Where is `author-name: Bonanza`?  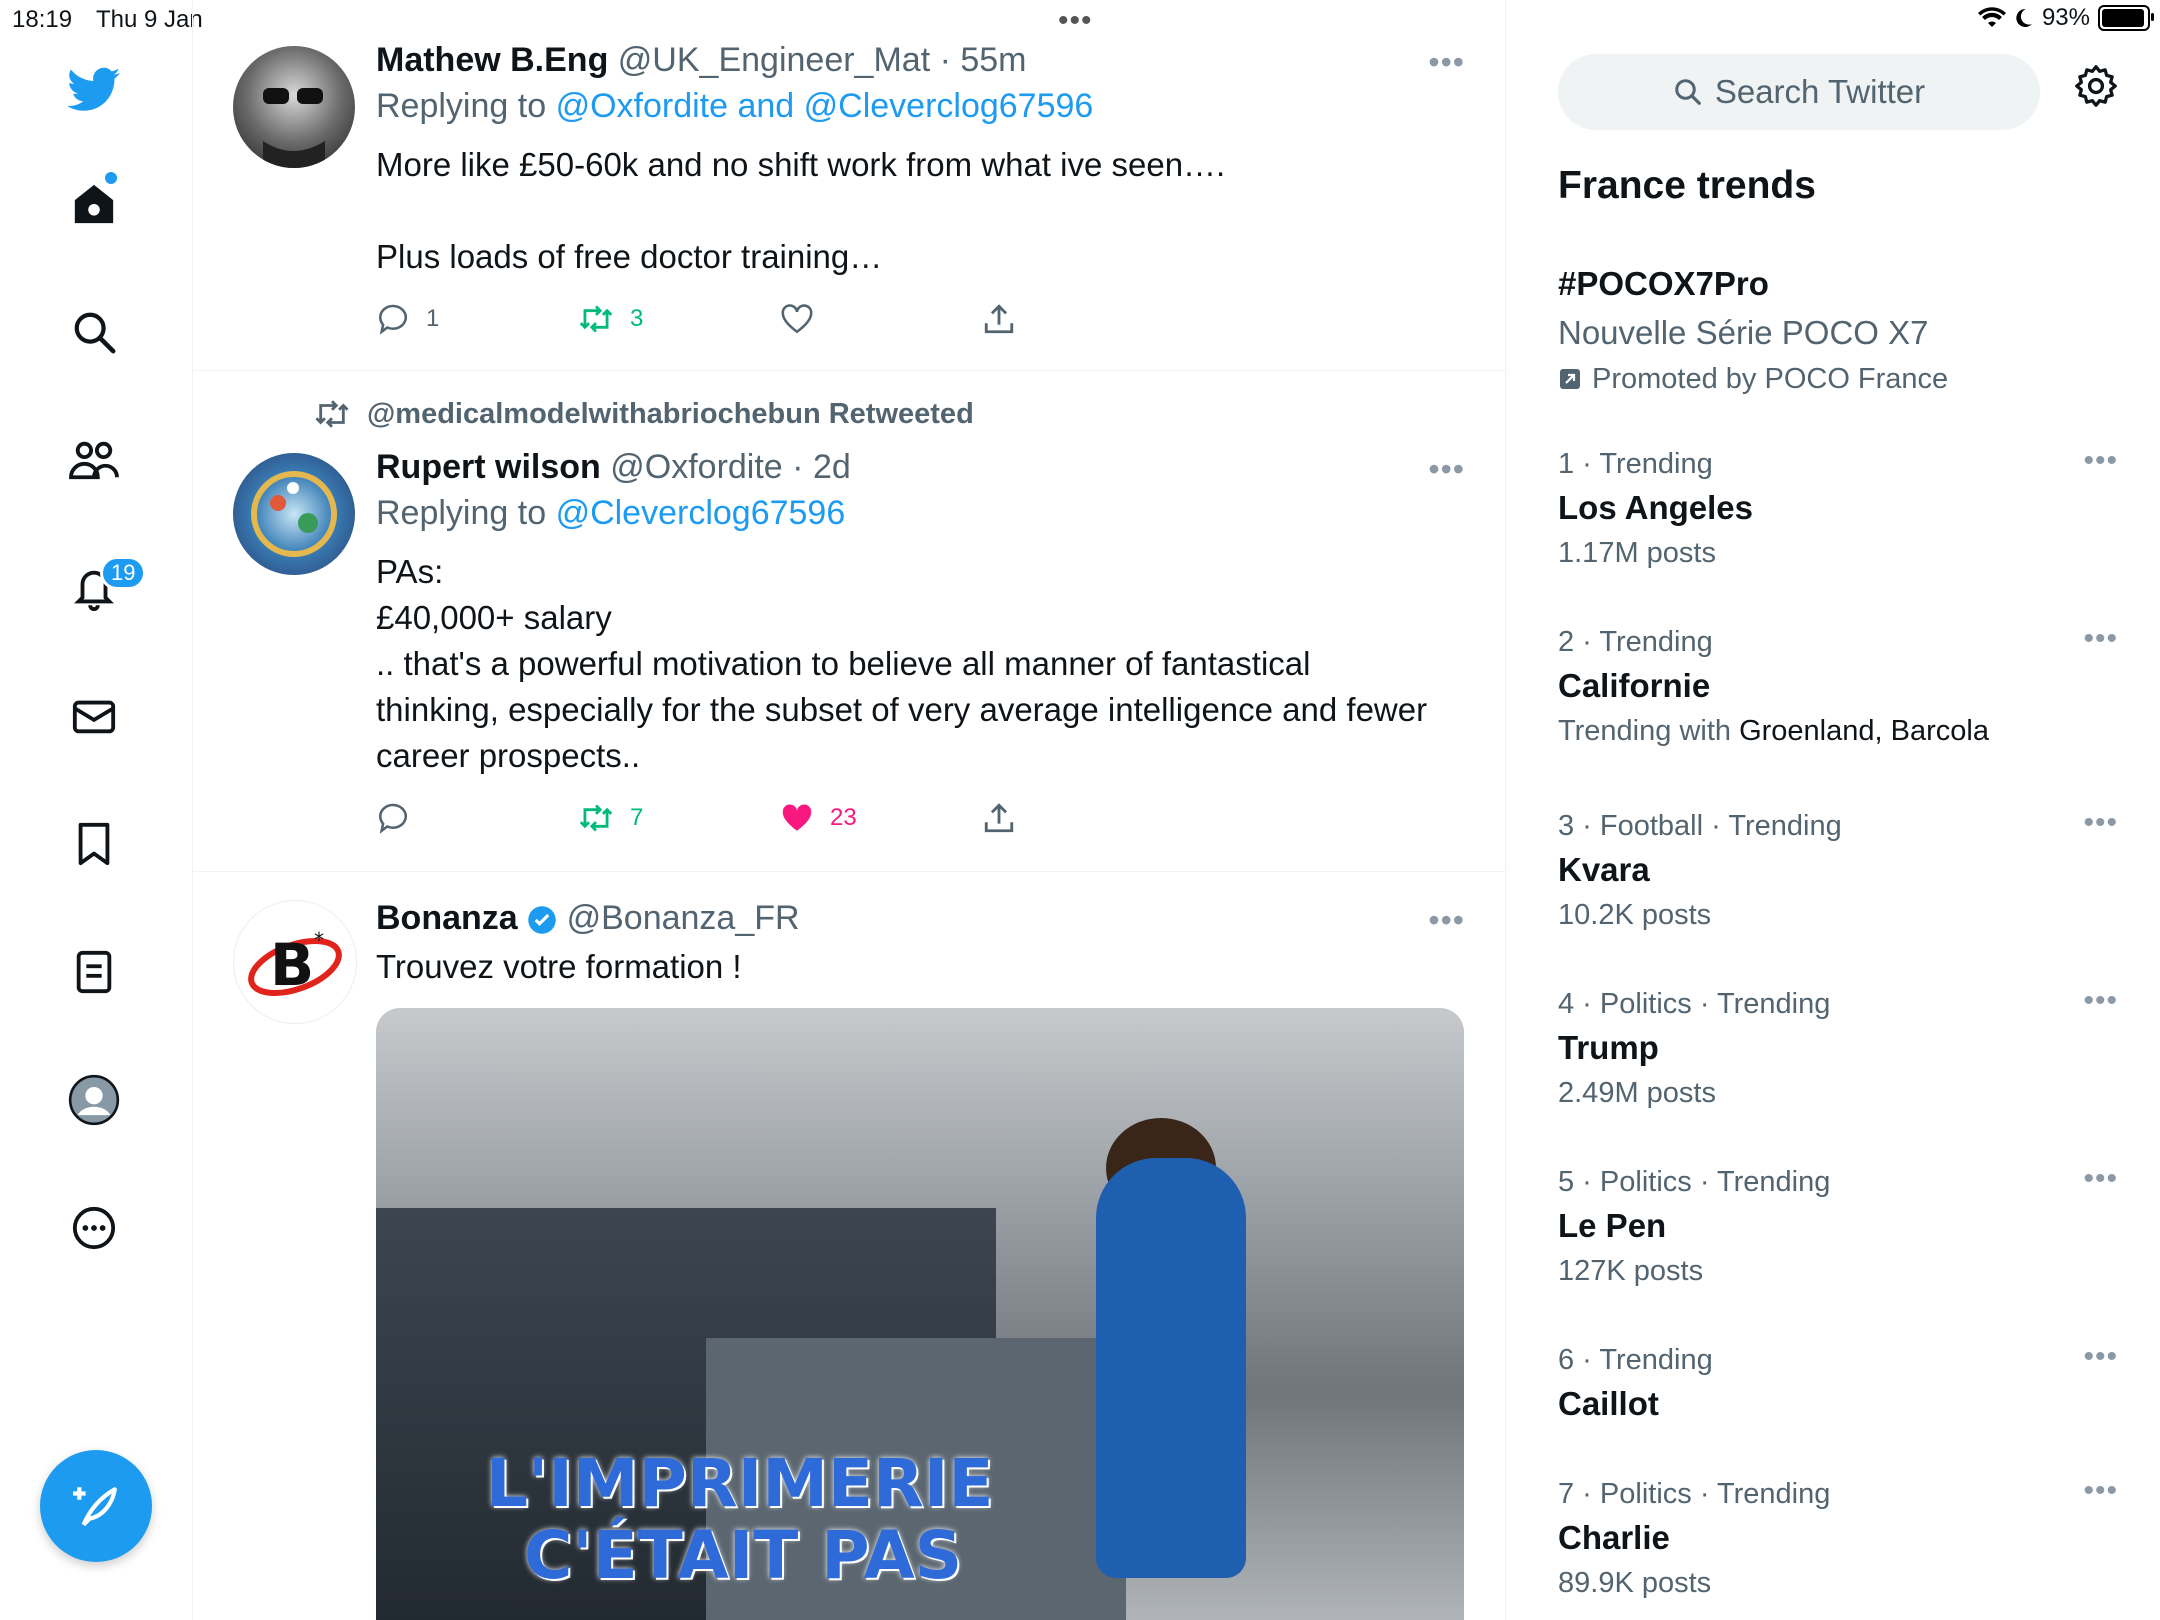 author-name: Bonanza is located at coordinates (447, 918).